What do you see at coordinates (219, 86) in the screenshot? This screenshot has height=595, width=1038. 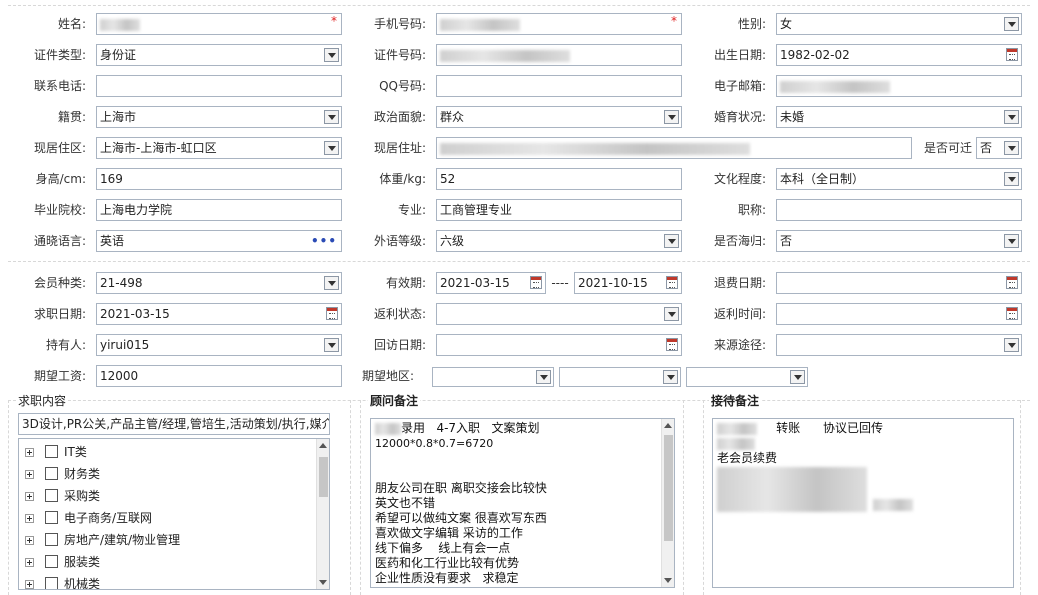 I see `contact-input` at bounding box center [219, 86].